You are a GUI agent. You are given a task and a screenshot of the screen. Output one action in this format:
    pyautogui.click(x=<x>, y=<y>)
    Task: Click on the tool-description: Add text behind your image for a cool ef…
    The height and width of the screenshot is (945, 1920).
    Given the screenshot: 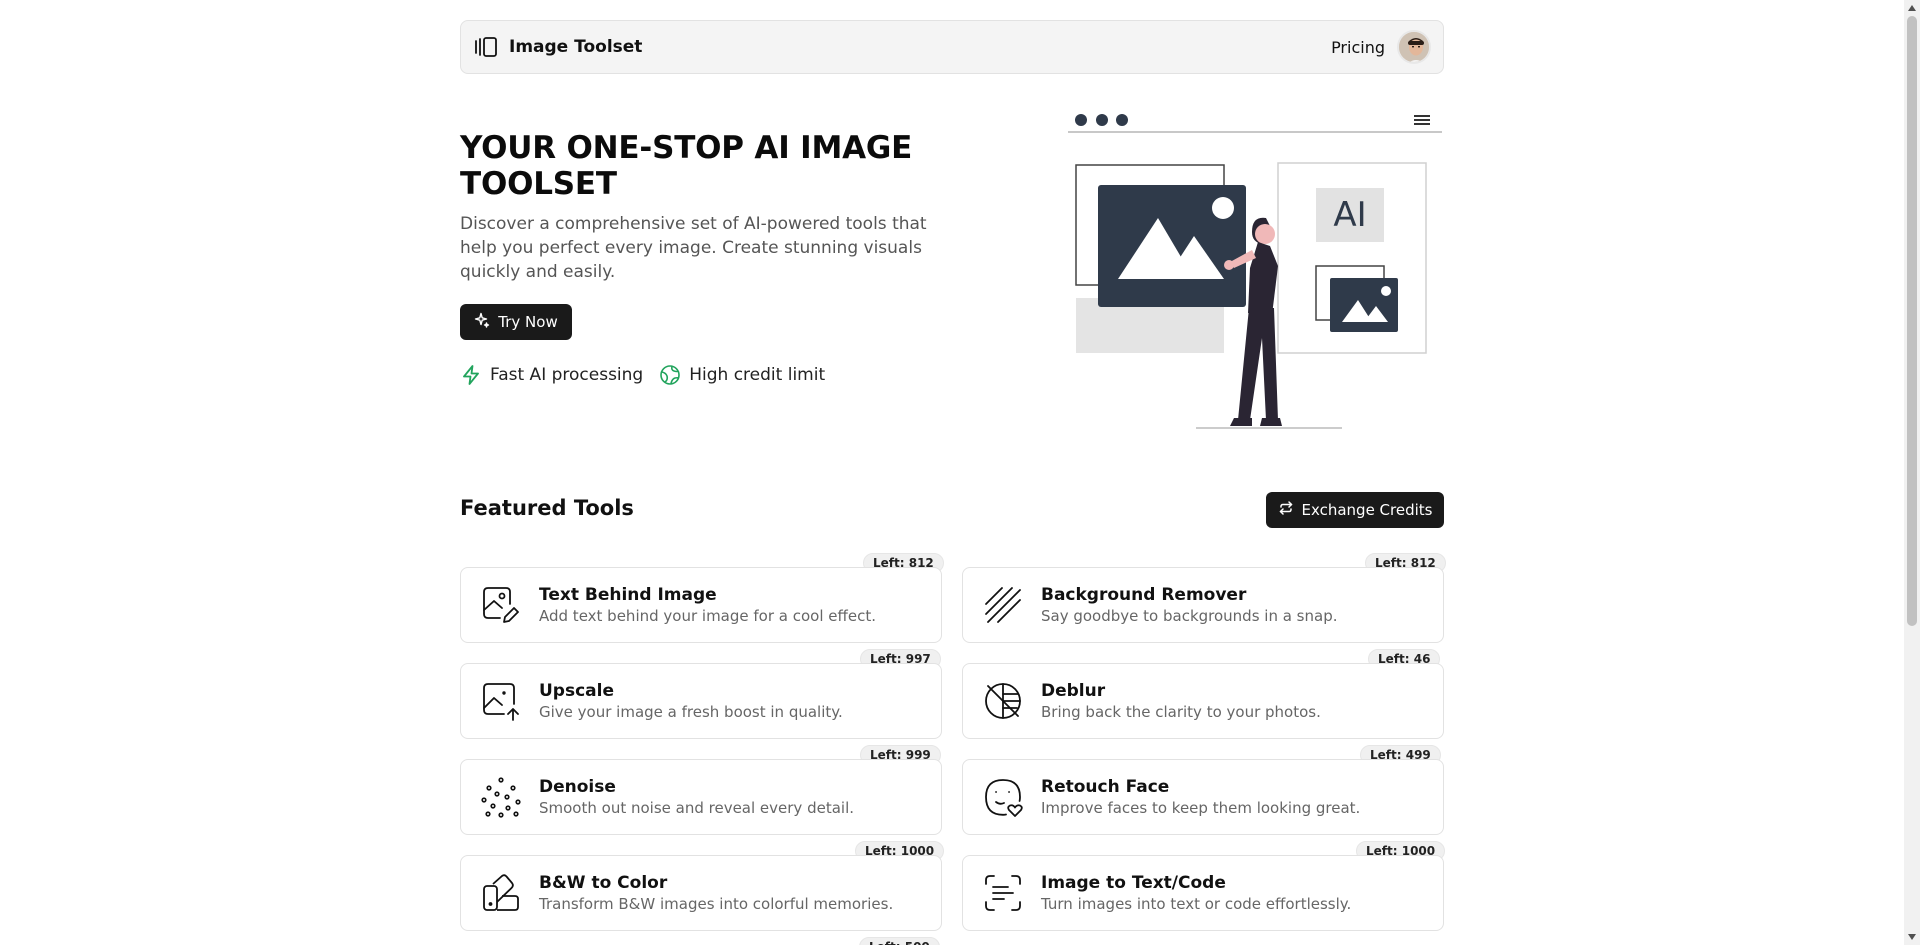 What is the action you would take?
    pyautogui.click(x=707, y=616)
    